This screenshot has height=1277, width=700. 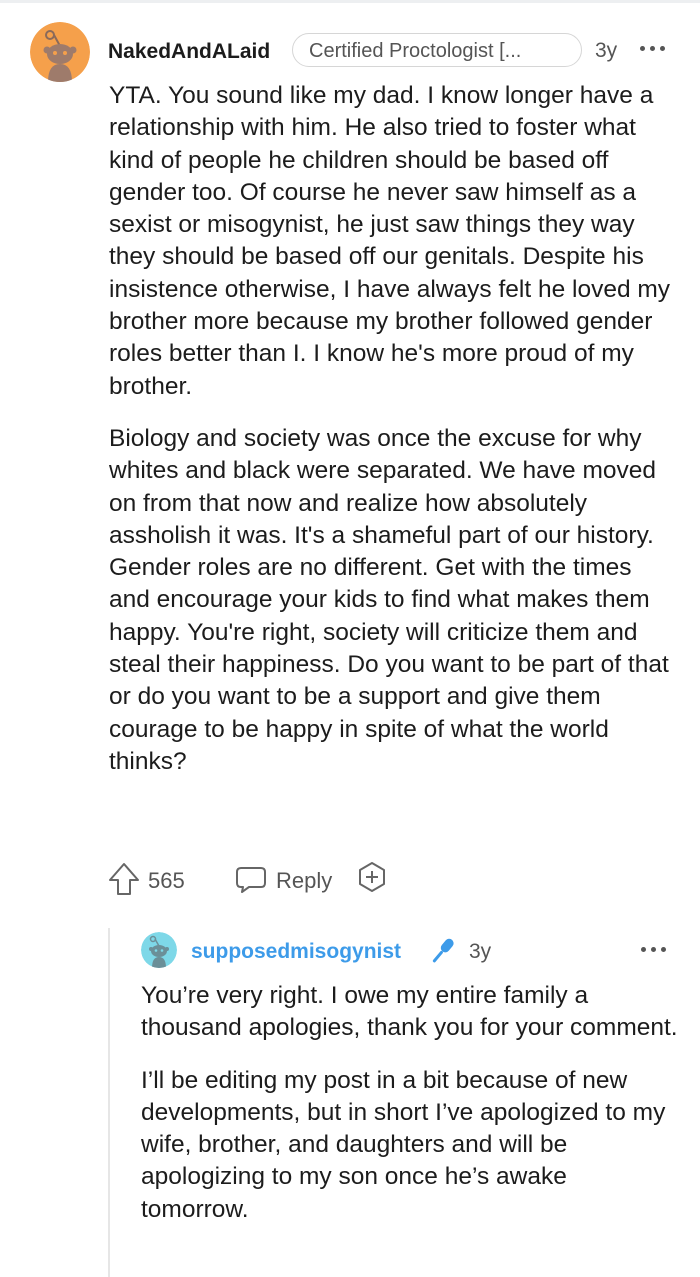 I want to click on comment-actions: 565 Reply, so click(x=308, y=880).